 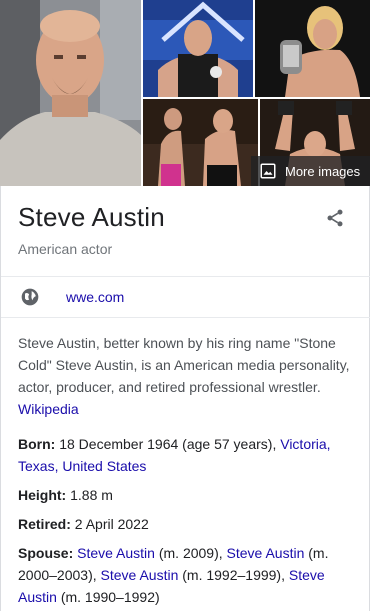 I want to click on website-row: wwe.com, so click(x=185, y=297).